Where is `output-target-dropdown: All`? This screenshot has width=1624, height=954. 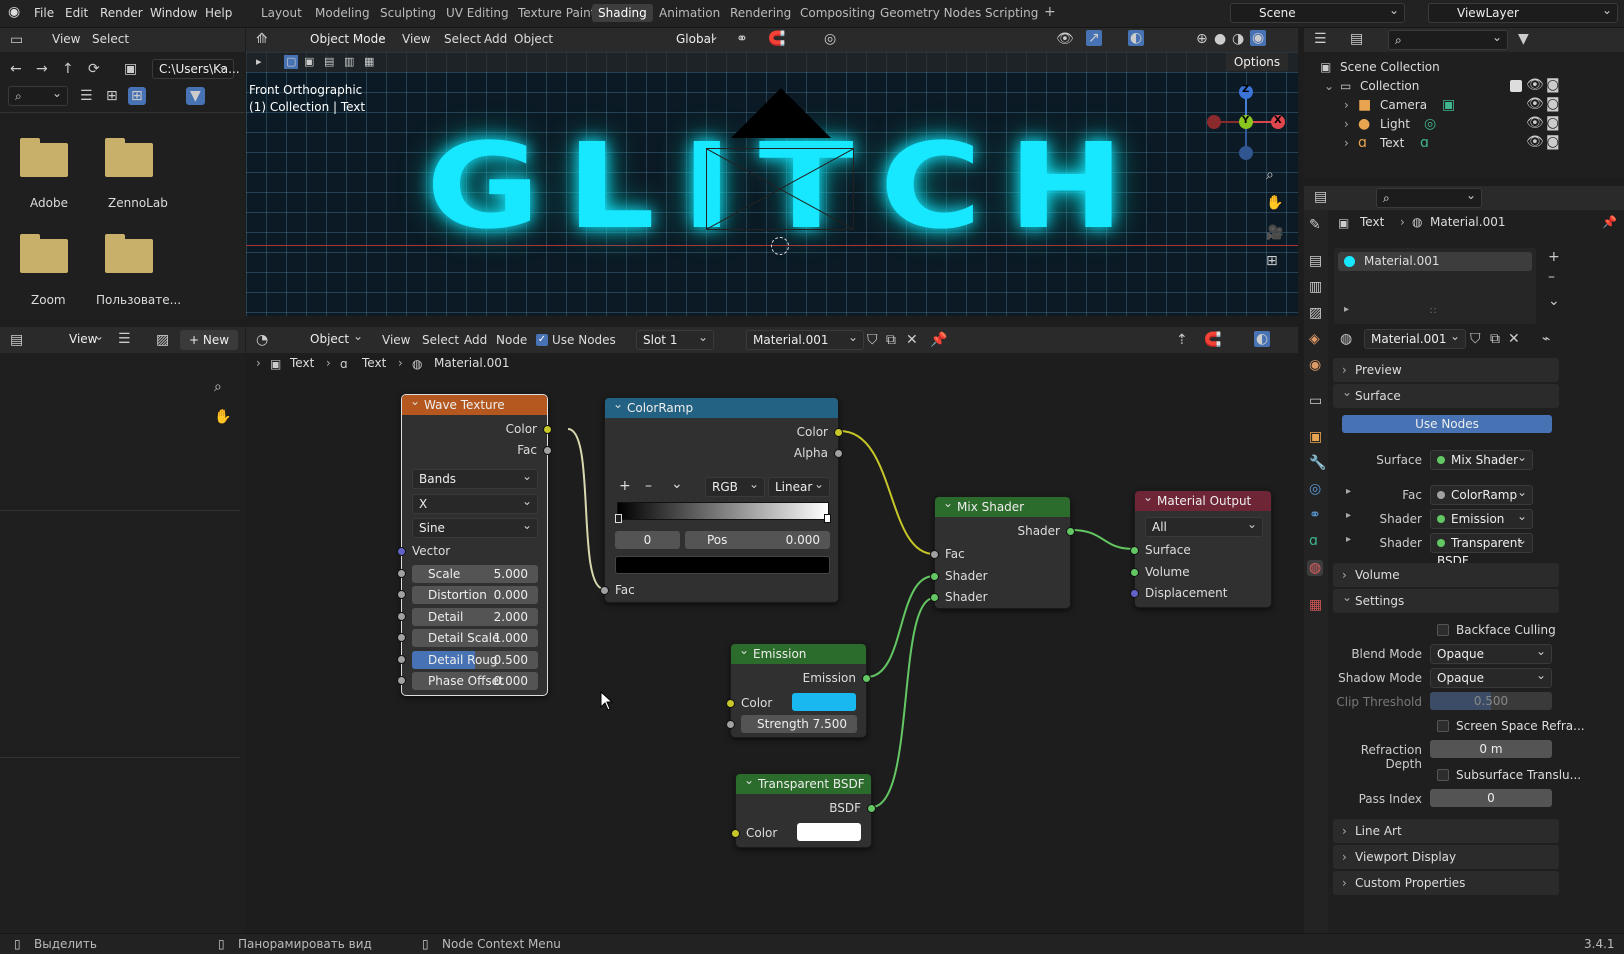
output-target-dropdown: All is located at coordinates (1204, 526).